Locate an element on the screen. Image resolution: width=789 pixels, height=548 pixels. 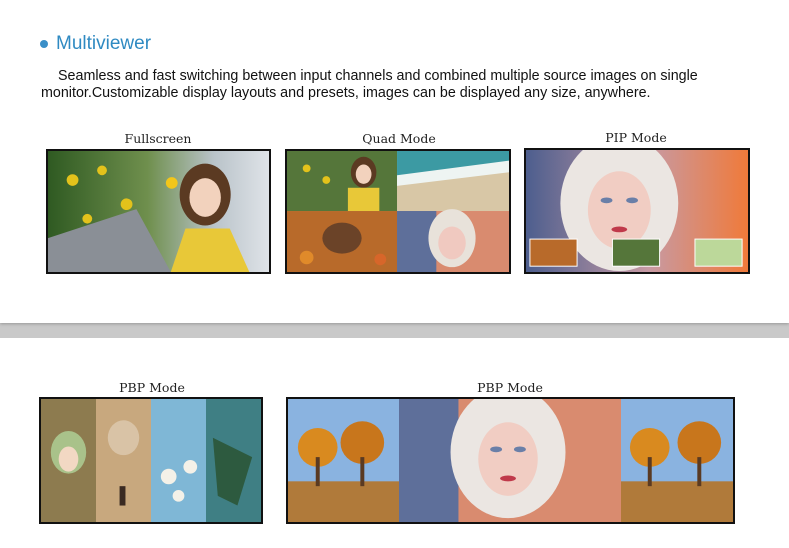
pip-image is located at coordinates (637, 211).